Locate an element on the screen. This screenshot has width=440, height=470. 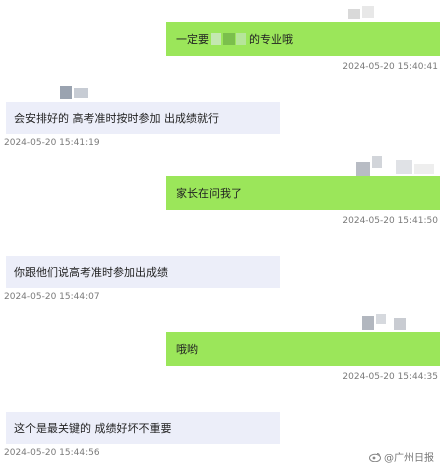
message-text: 一定要 is located at coordinates (192, 39).